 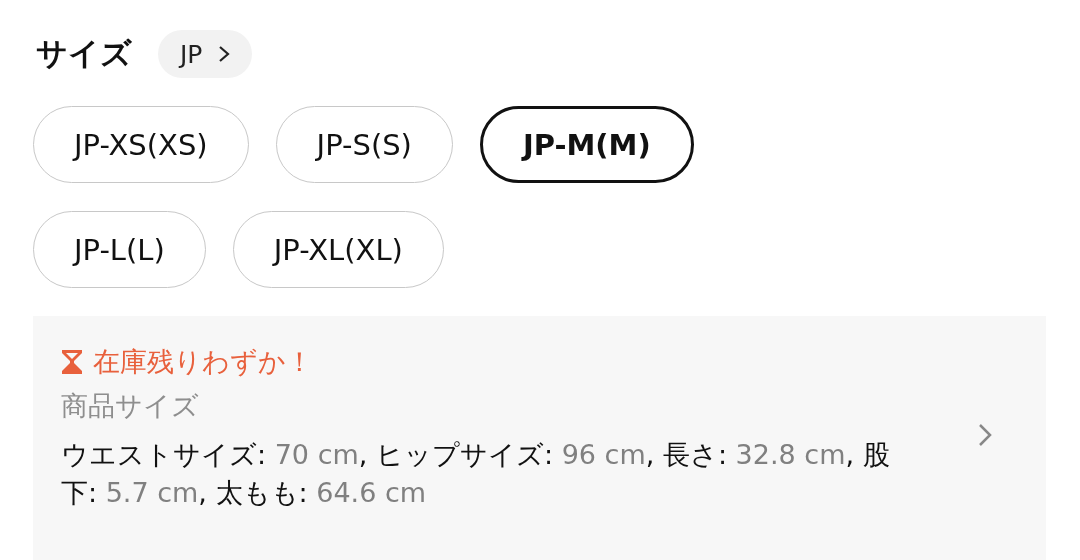 What do you see at coordinates (364, 144) in the screenshot?
I see `size-option: JP-S(S)` at bounding box center [364, 144].